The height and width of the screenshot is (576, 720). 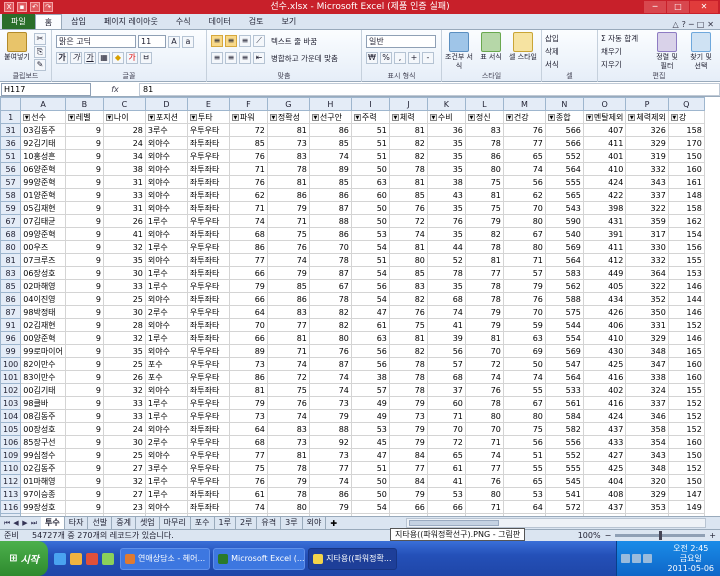 What do you see at coordinates (604, 468) in the screenshot?
I see `cell: 425` at bounding box center [604, 468].